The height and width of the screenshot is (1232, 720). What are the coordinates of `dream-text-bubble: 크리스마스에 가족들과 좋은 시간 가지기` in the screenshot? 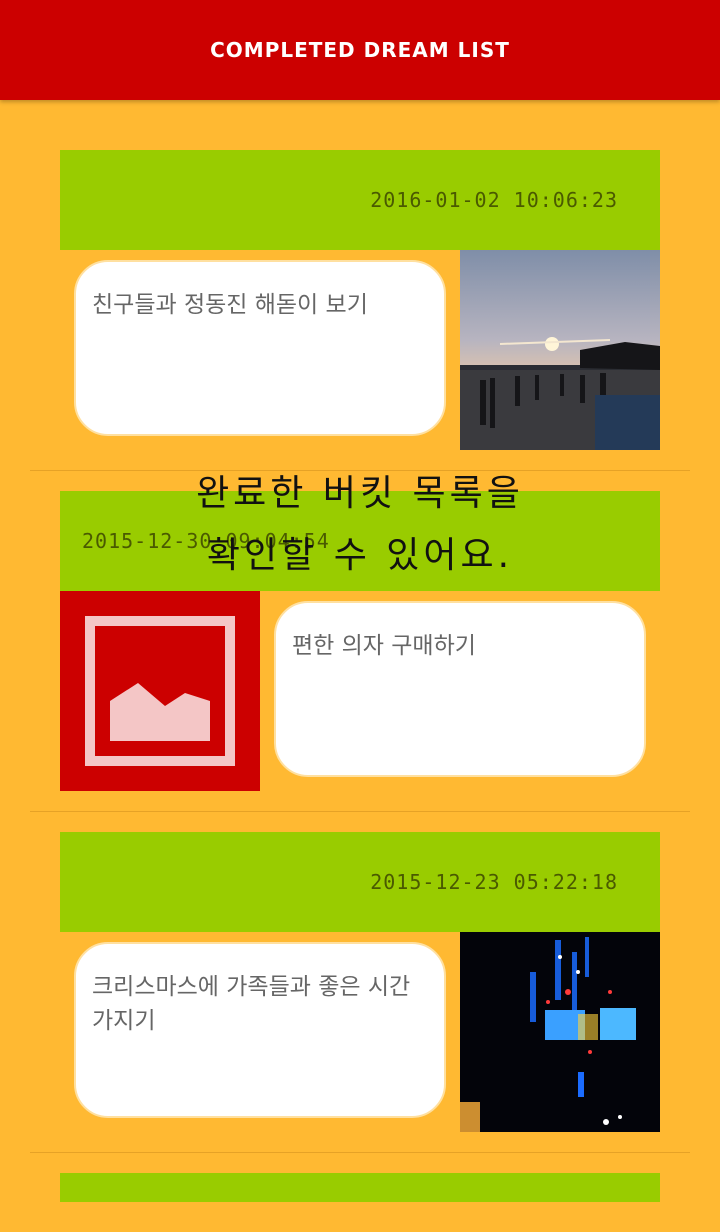 It's located at (260, 1030).